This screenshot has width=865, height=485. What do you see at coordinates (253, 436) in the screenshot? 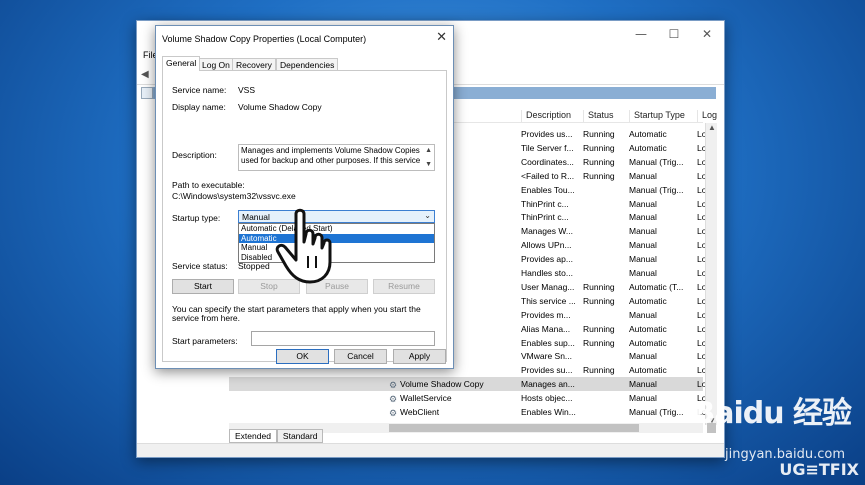
I see `tab-extended: Extended` at bounding box center [253, 436].